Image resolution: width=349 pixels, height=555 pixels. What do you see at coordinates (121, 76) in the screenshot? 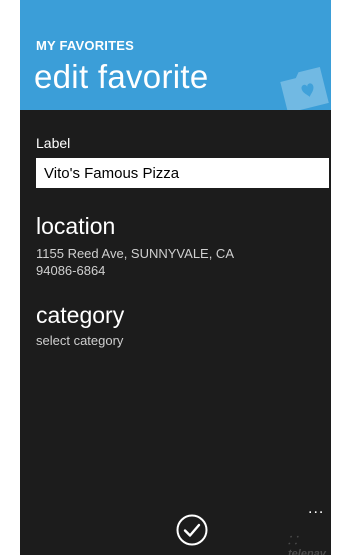
I see `page-title: edit favorite` at bounding box center [121, 76].